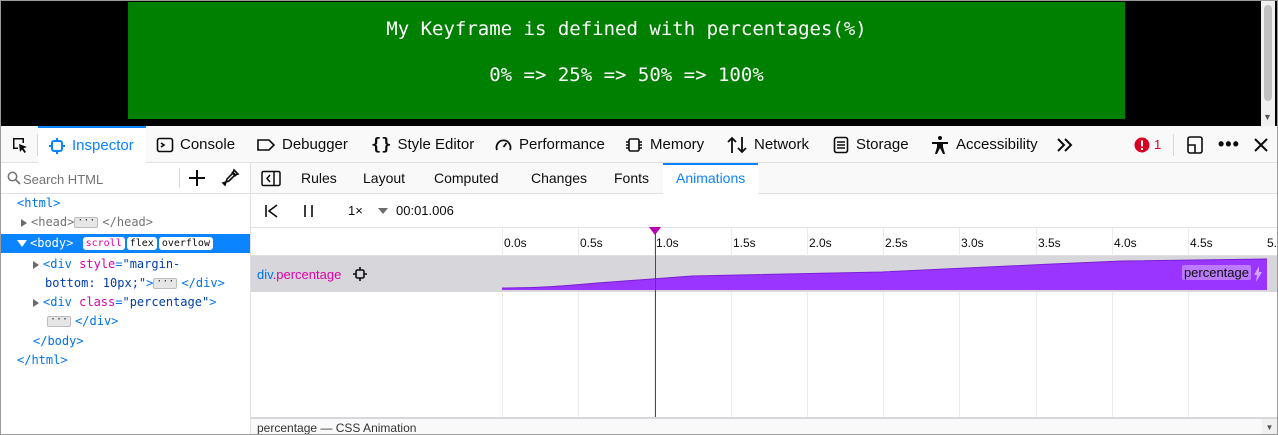 The image size is (1278, 435). What do you see at coordinates (744, 243) in the screenshot?
I see `tick-label: 1.5s` at bounding box center [744, 243].